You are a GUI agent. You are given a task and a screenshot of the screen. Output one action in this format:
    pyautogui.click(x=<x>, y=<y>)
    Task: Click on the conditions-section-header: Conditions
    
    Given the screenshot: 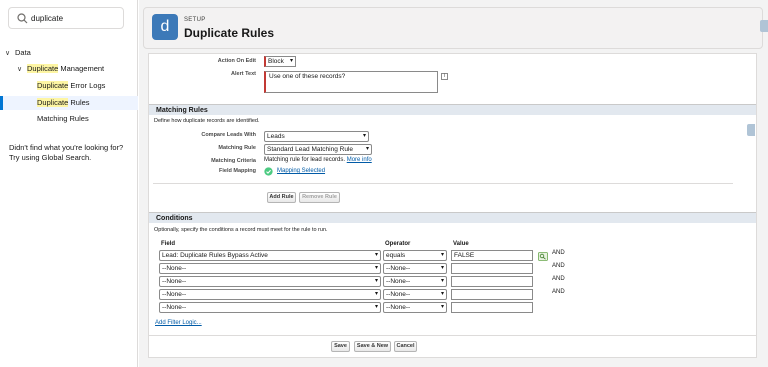 What is the action you would take?
    pyautogui.click(x=452, y=217)
    